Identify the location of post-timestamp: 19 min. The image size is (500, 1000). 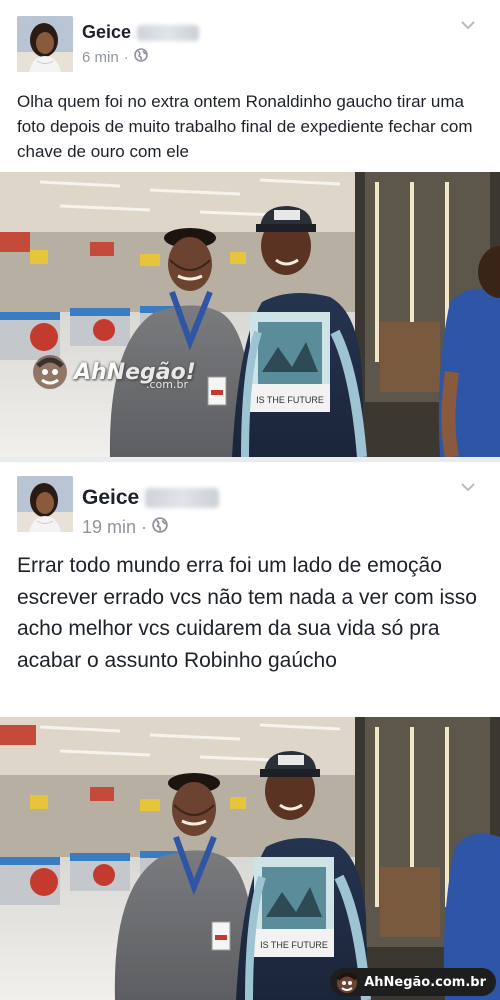
(109, 527).